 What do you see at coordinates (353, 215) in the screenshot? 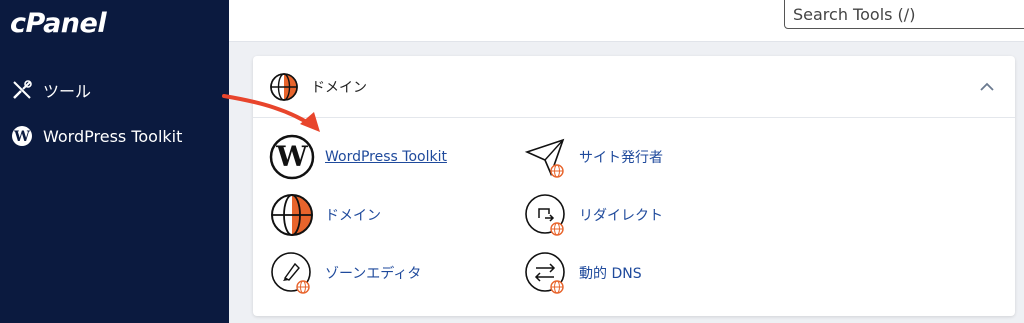
I see `tool-label: ドメイン` at bounding box center [353, 215].